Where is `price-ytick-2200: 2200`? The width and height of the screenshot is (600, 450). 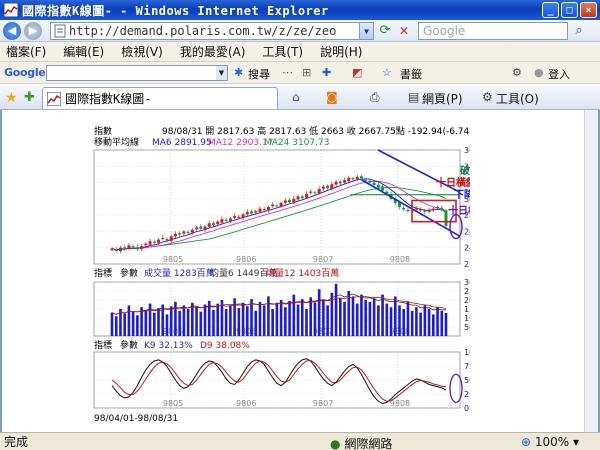
price-ytick-2200: 2200 is located at coordinates (467, 264).